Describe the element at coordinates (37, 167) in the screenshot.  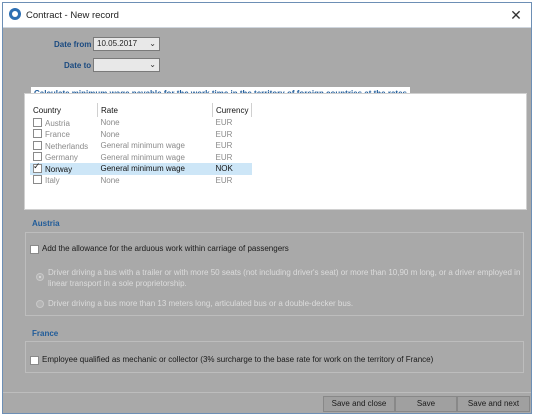
I see `row-checkbox-checked` at that location.